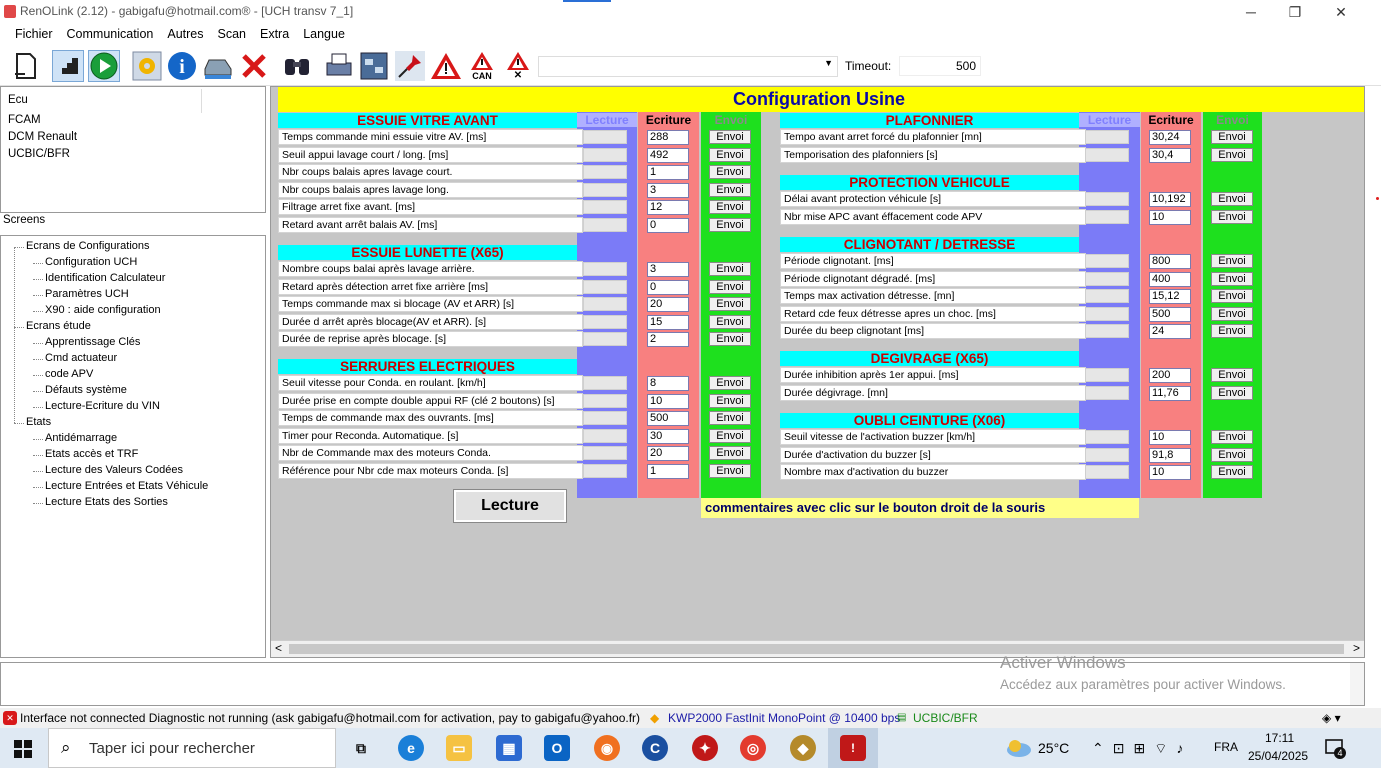 This screenshot has height=768, width=1381. I want to click on ecriture-input: 20, so click(668, 453).